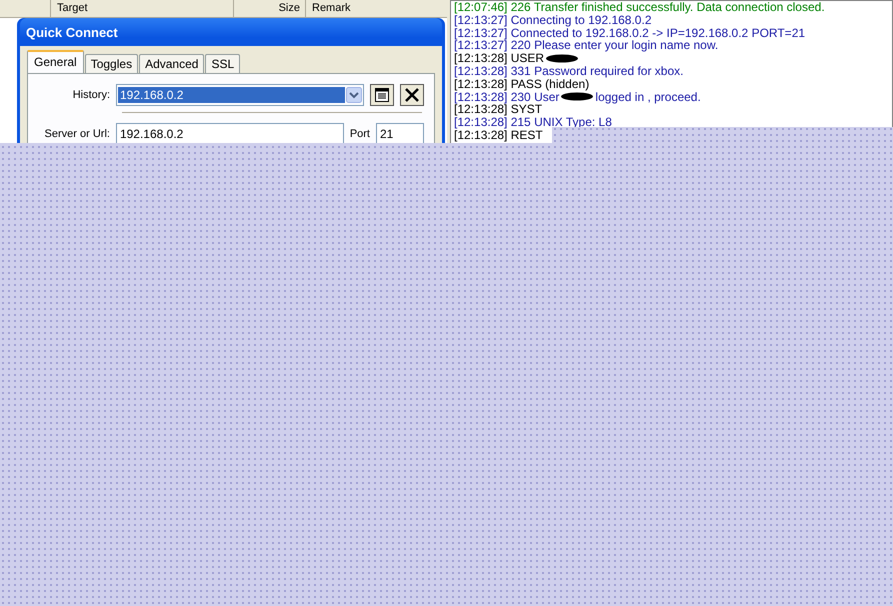 This screenshot has width=893, height=606. I want to click on log-line: [12:13:28] USER, so click(499, 58).